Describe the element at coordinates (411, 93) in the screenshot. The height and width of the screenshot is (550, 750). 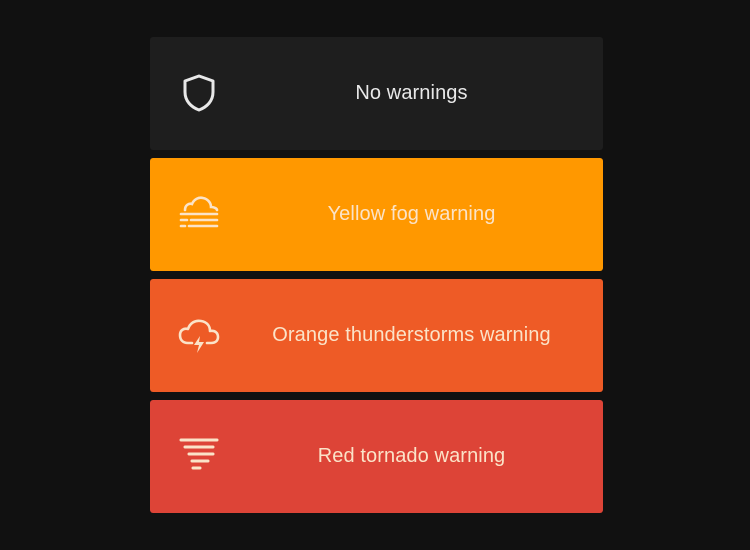
I see `warning-label: No warnings` at that location.